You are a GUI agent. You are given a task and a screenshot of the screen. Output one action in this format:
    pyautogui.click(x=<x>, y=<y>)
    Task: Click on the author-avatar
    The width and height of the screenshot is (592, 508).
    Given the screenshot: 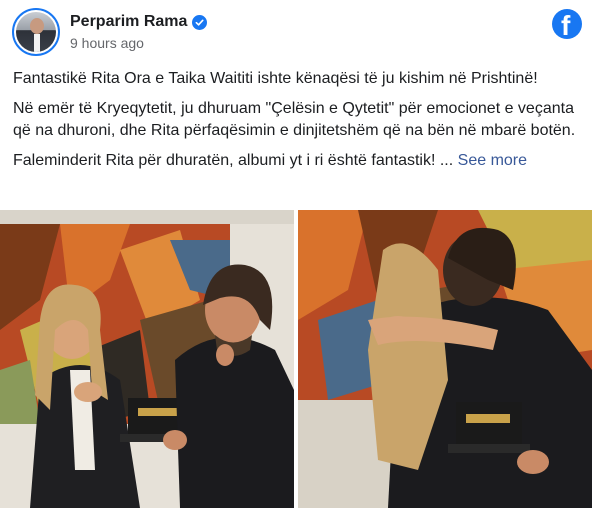 What is the action you would take?
    pyautogui.click(x=36, y=32)
    